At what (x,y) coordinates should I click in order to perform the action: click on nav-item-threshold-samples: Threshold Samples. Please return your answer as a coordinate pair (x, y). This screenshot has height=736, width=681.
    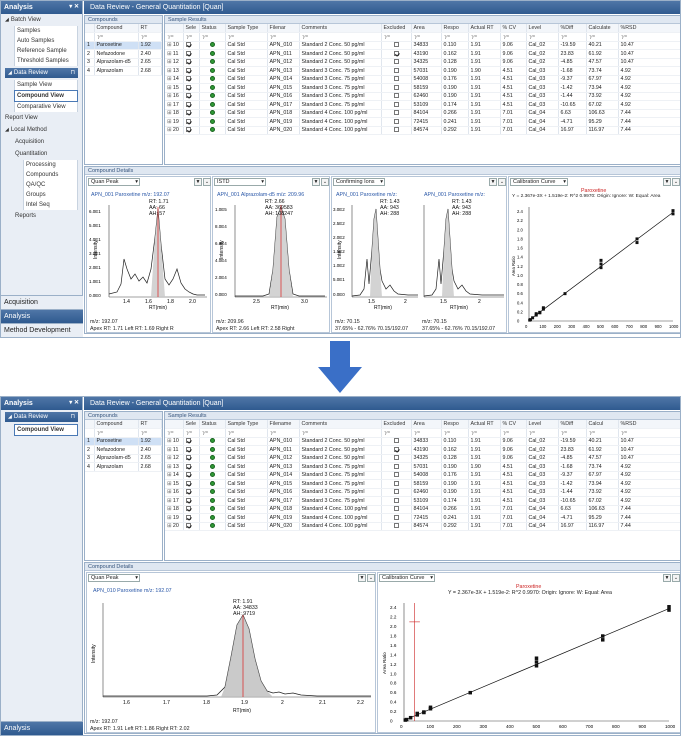
    Looking at the image, I should click on (46, 61).